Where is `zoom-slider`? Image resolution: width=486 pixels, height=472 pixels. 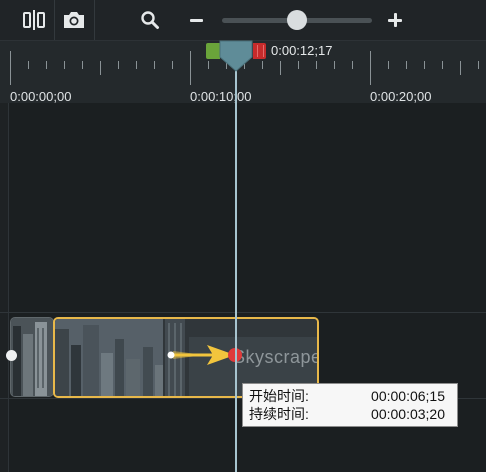
zoom-slider is located at coordinates (297, 20).